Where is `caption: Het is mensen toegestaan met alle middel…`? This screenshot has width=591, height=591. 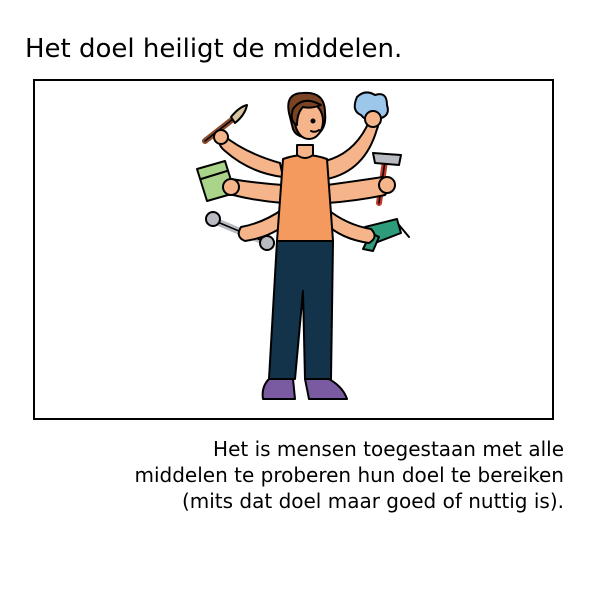 caption: Het is mensen toegestaan met alle middel… is located at coordinates (294, 475).